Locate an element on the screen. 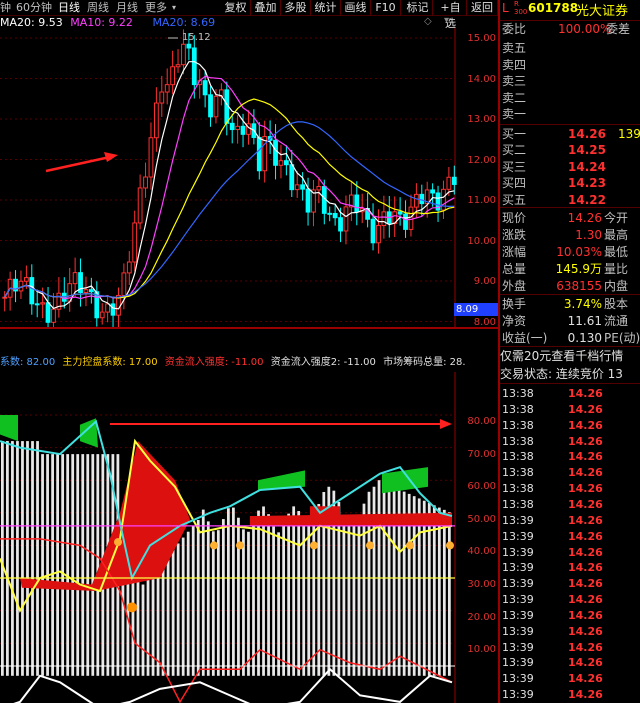 The width and height of the screenshot is (640, 703). buy-order-row: 买三 14.24 is located at coordinates (570, 167).